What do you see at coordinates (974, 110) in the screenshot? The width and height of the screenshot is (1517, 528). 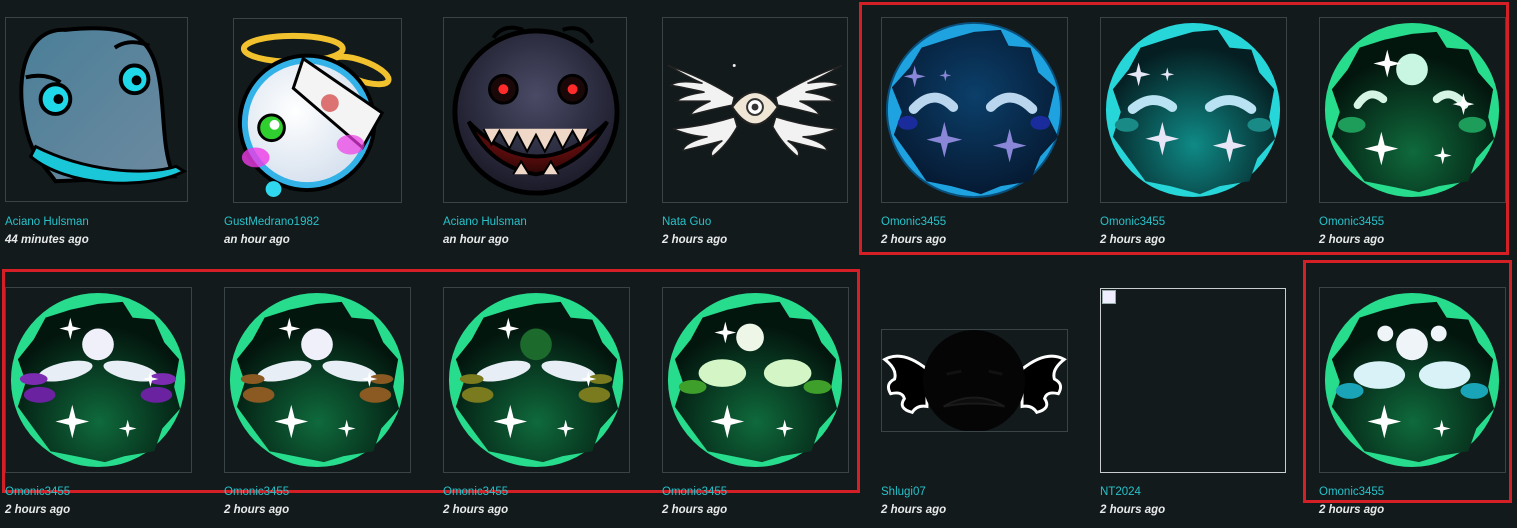 I see `blue-orb-face-icon` at bounding box center [974, 110].